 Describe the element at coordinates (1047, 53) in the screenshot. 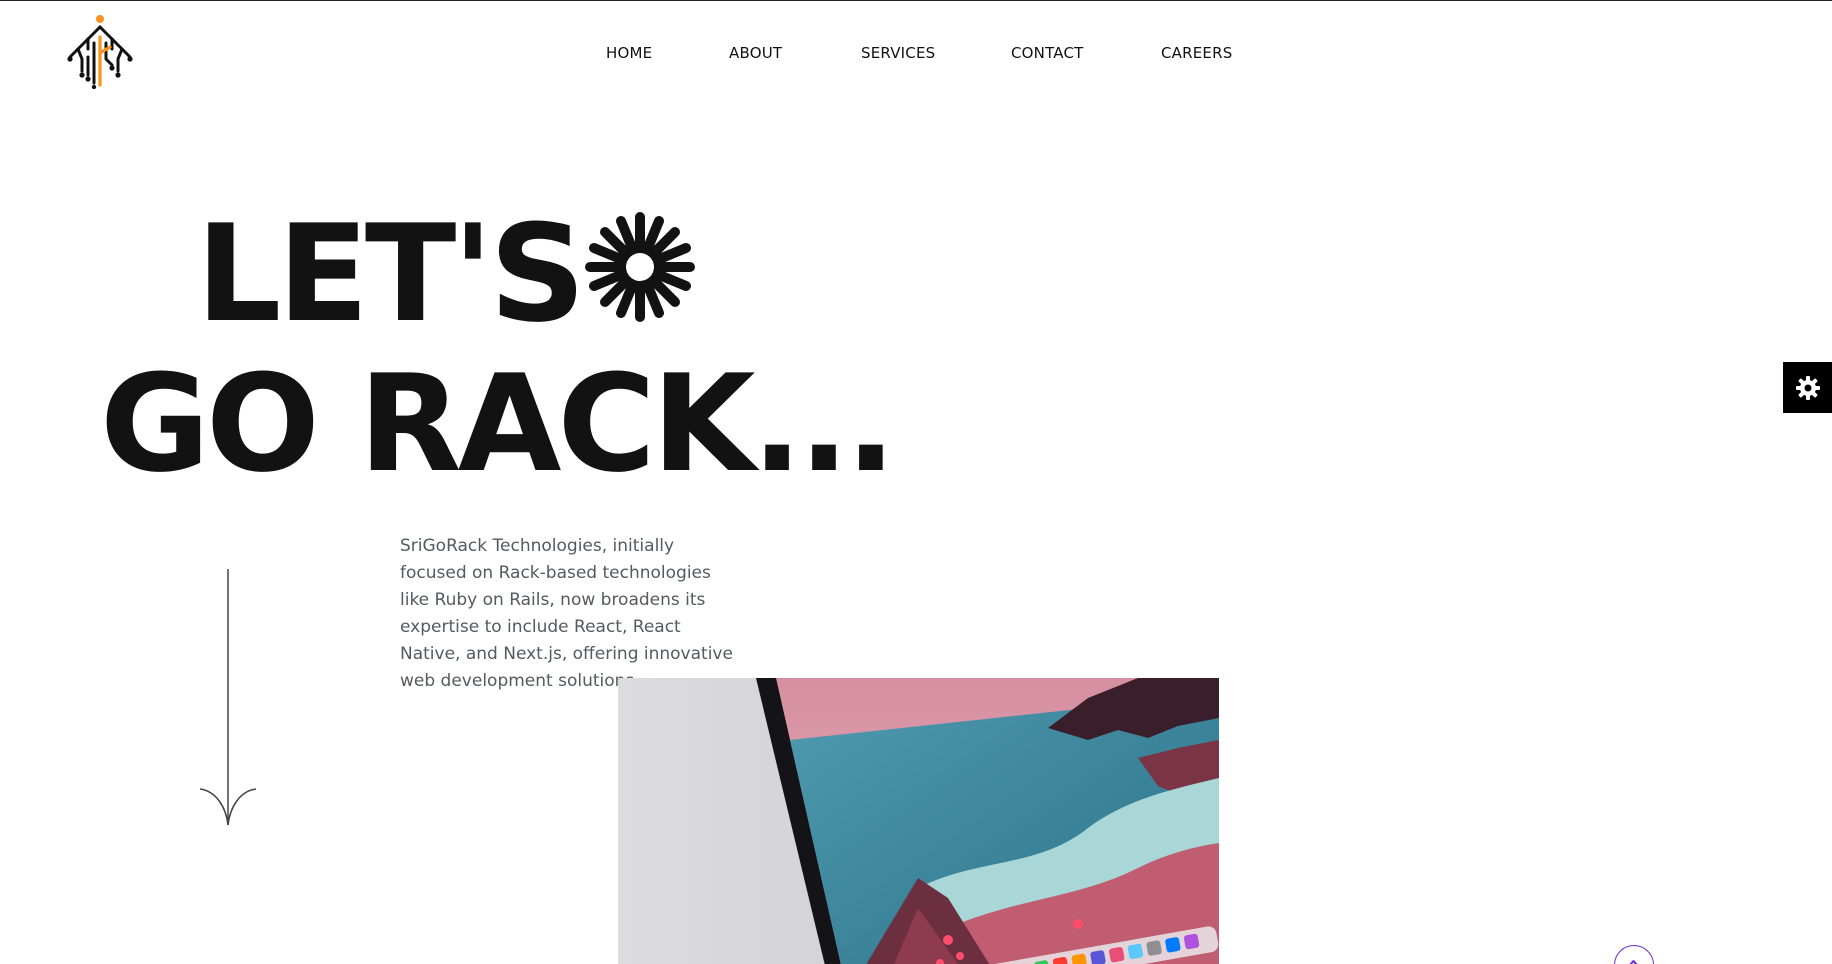

I see `nav-item-contact: CONTACT` at that location.